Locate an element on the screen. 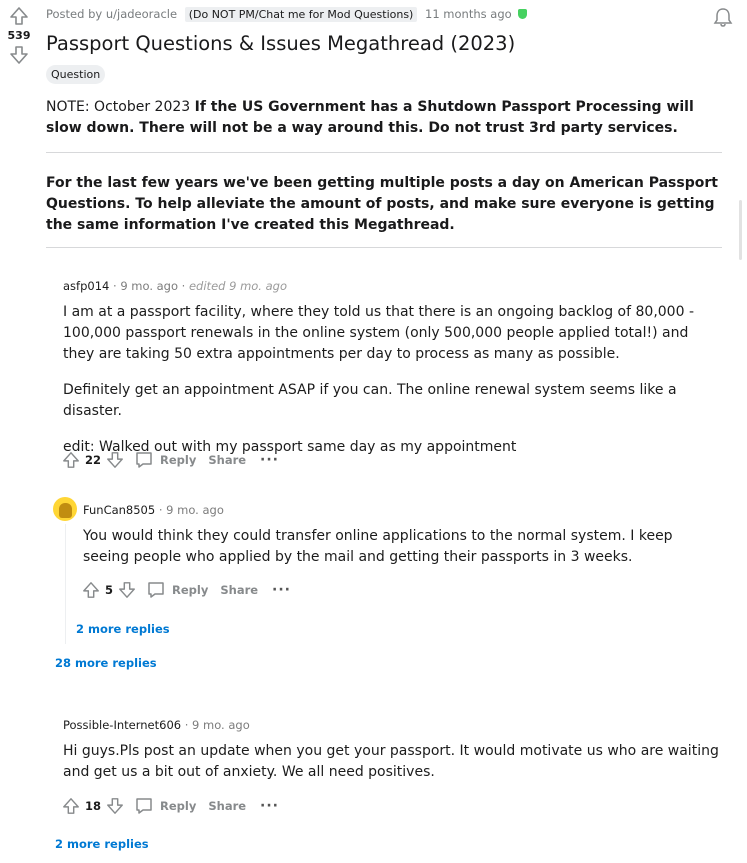 This screenshot has width=747, height=863. post-score: 539 is located at coordinates (19, 35).